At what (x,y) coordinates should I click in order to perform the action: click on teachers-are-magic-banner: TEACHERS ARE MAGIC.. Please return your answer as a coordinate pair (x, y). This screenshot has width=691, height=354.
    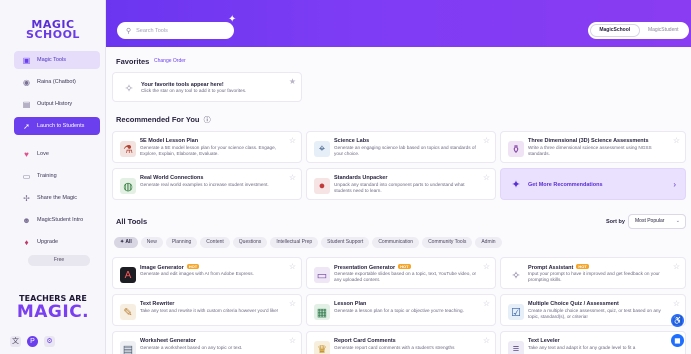
    Looking at the image, I should click on (53, 307).